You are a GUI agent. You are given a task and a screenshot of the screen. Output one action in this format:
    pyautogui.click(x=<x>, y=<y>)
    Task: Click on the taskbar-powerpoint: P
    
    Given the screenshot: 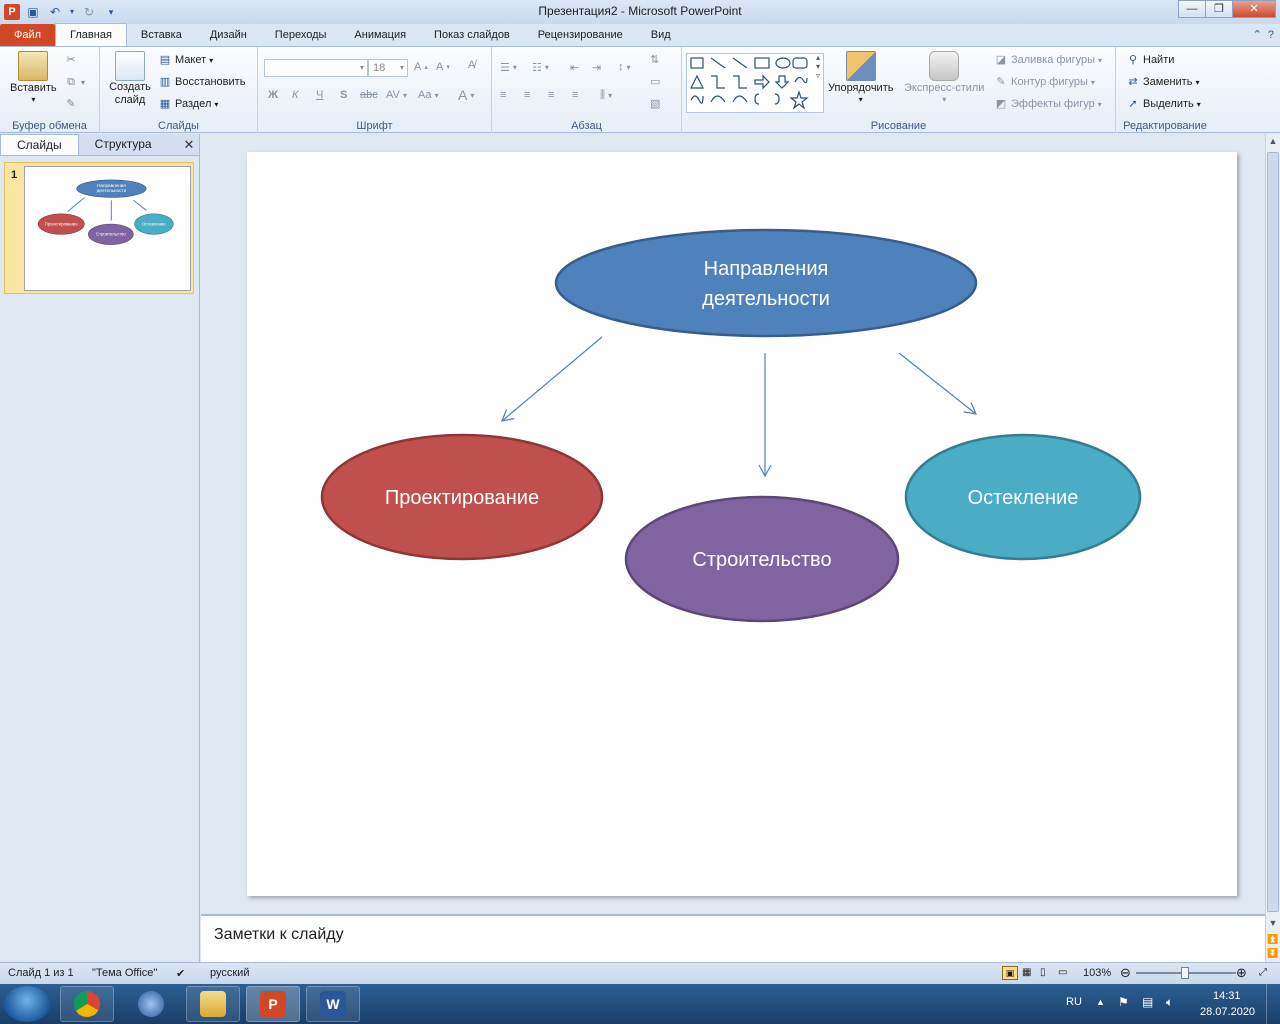 What is the action you would take?
    pyautogui.click(x=273, y=1004)
    